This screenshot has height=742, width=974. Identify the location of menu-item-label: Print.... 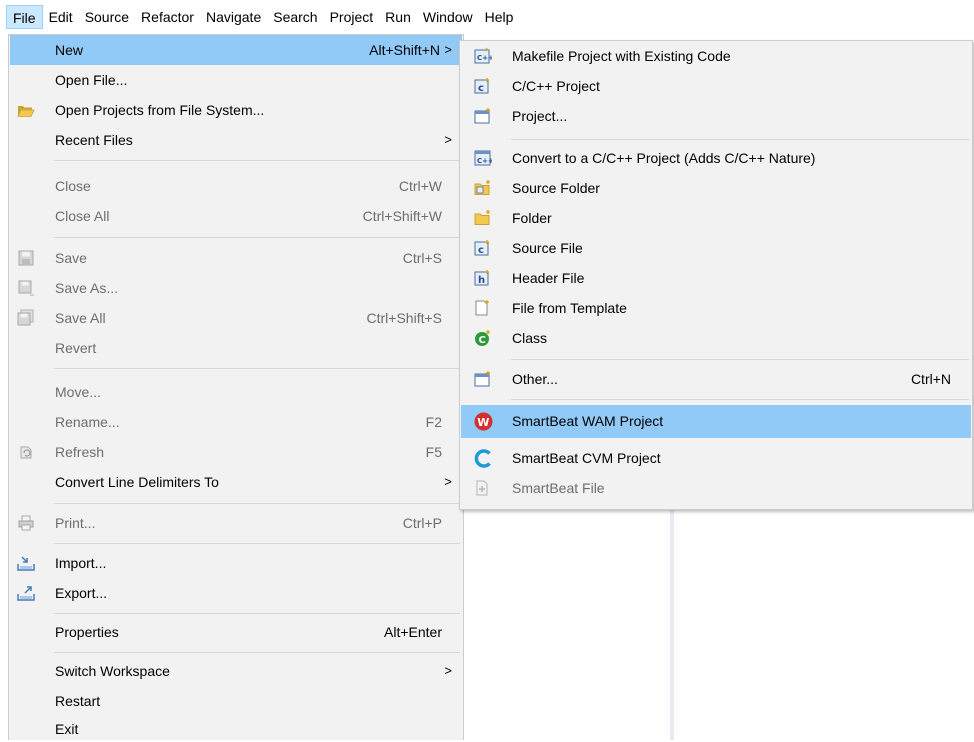
(75, 523).